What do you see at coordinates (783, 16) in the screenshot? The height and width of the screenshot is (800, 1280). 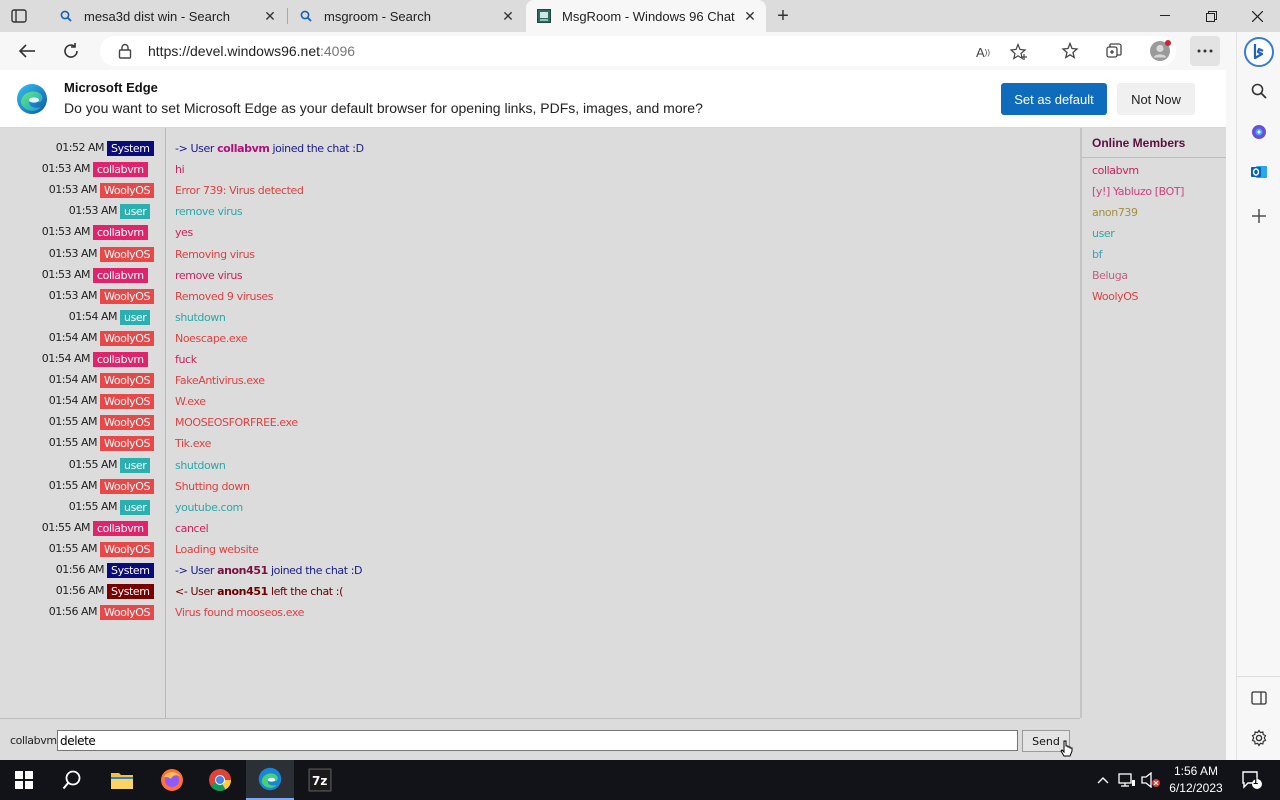 I see `new-tab-icon: +` at bounding box center [783, 16].